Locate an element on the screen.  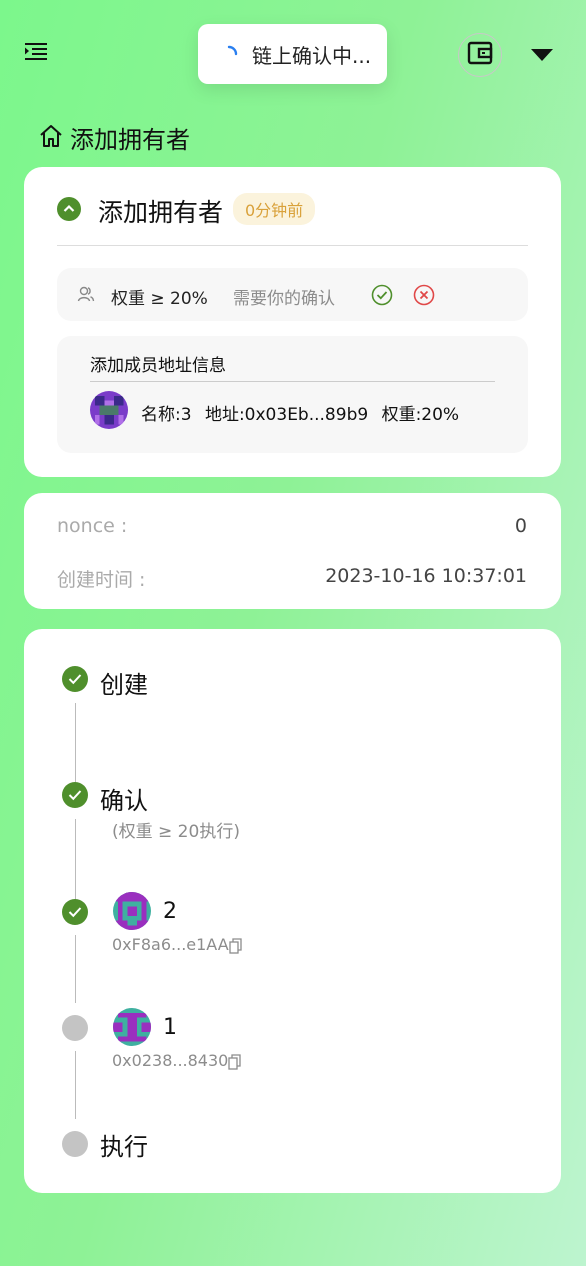
step-confirm-sublabel: (权重 ≥ 20执行) is located at coordinates (176, 832).